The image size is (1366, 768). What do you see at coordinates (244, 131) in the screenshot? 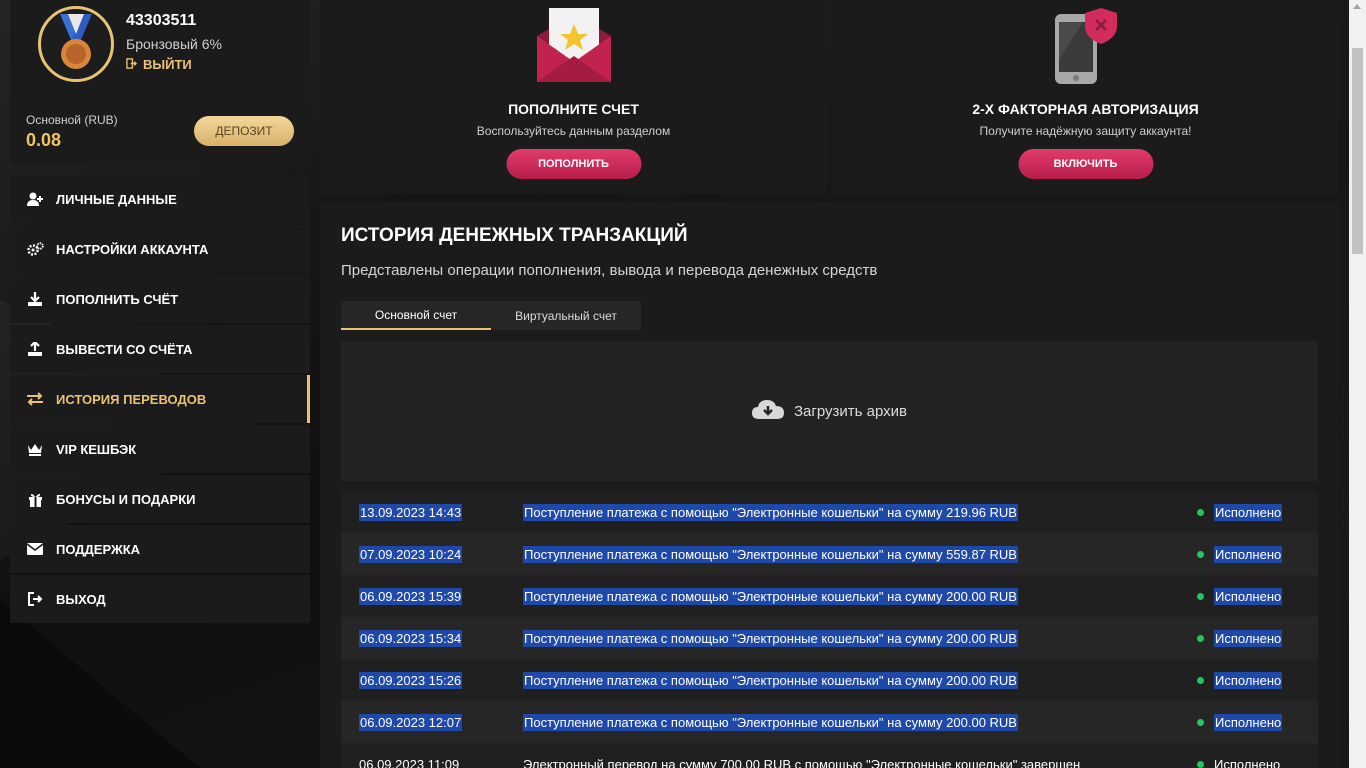
I see `deposit-button: ДЕПОЗИТ` at bounding box center [244, 131].